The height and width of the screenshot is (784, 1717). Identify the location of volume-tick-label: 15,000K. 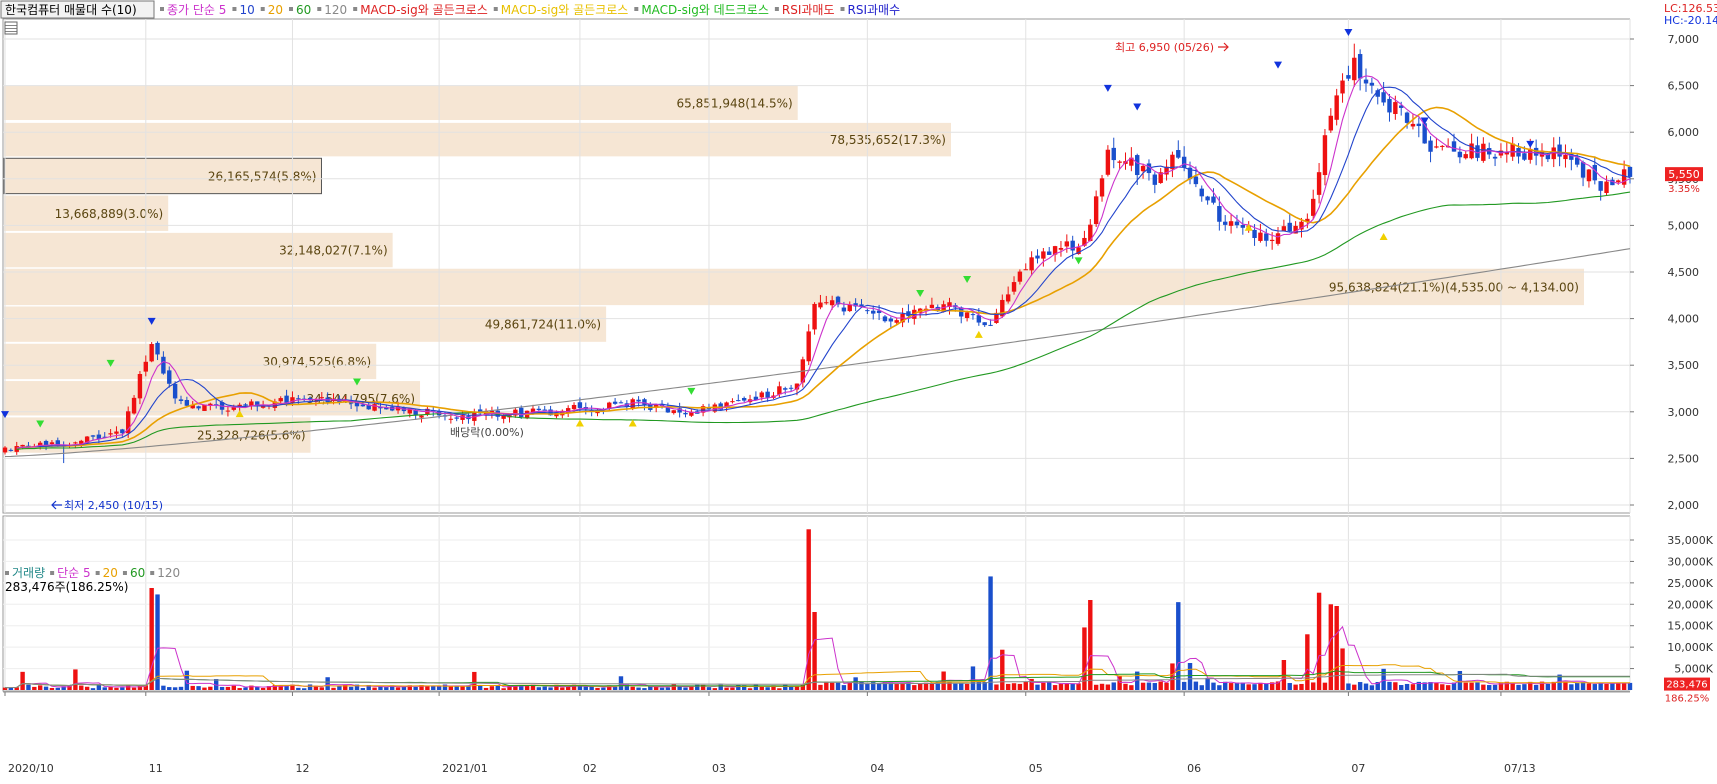
(1690, 626).